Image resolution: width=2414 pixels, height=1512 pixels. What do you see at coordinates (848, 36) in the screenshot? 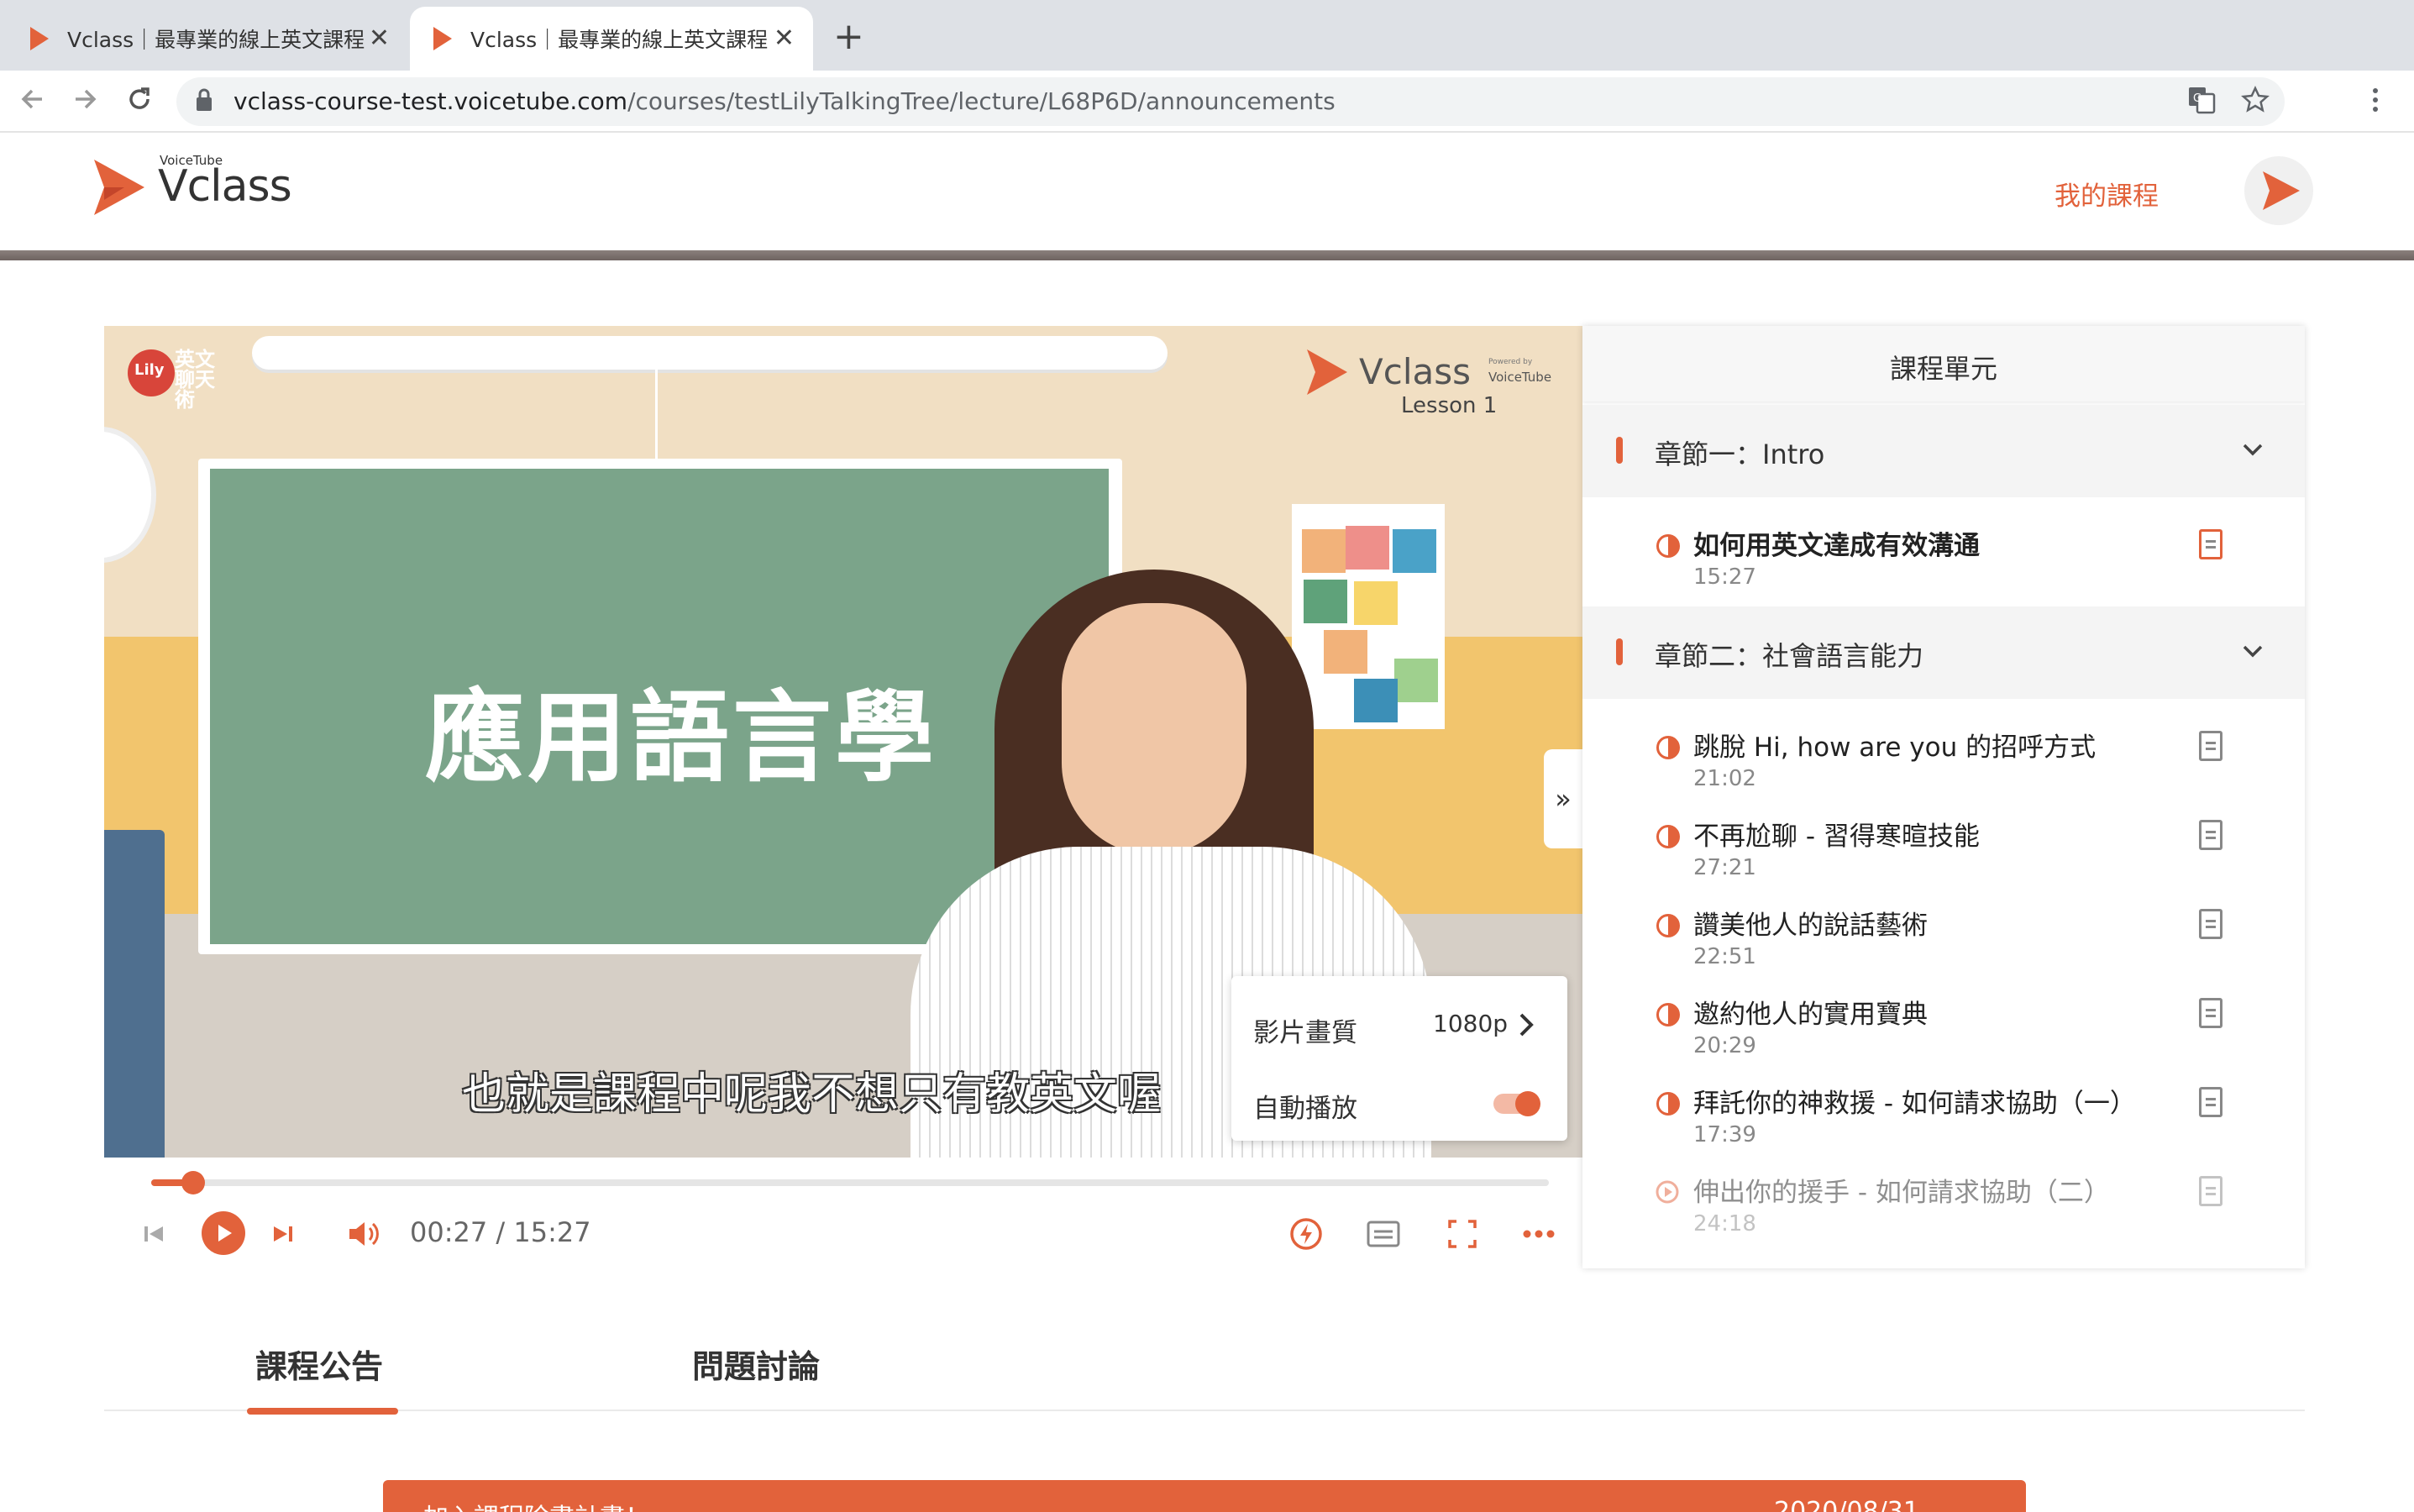
I see `new-tab-button: +` at bounding box center [848, 36].